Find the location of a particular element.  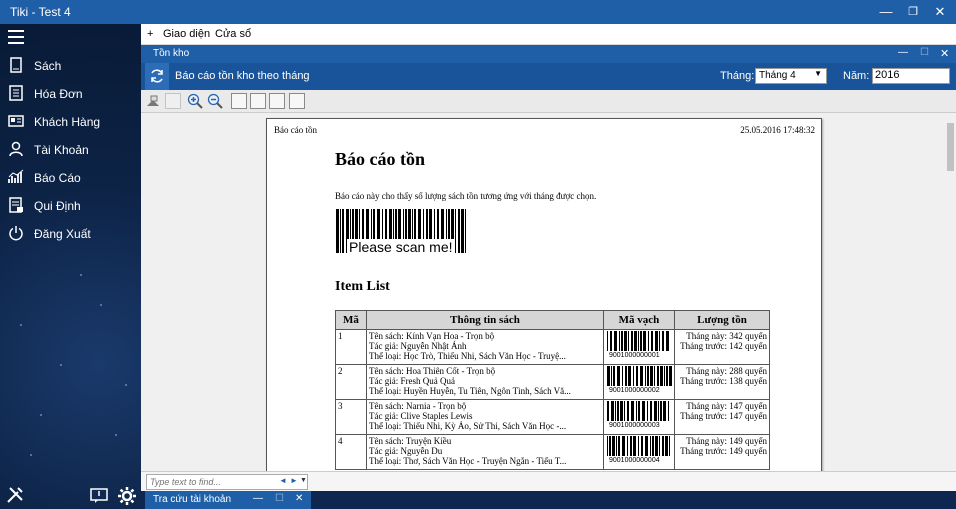

report-barcode: Please scan me! is located at coordinates (402, 232).